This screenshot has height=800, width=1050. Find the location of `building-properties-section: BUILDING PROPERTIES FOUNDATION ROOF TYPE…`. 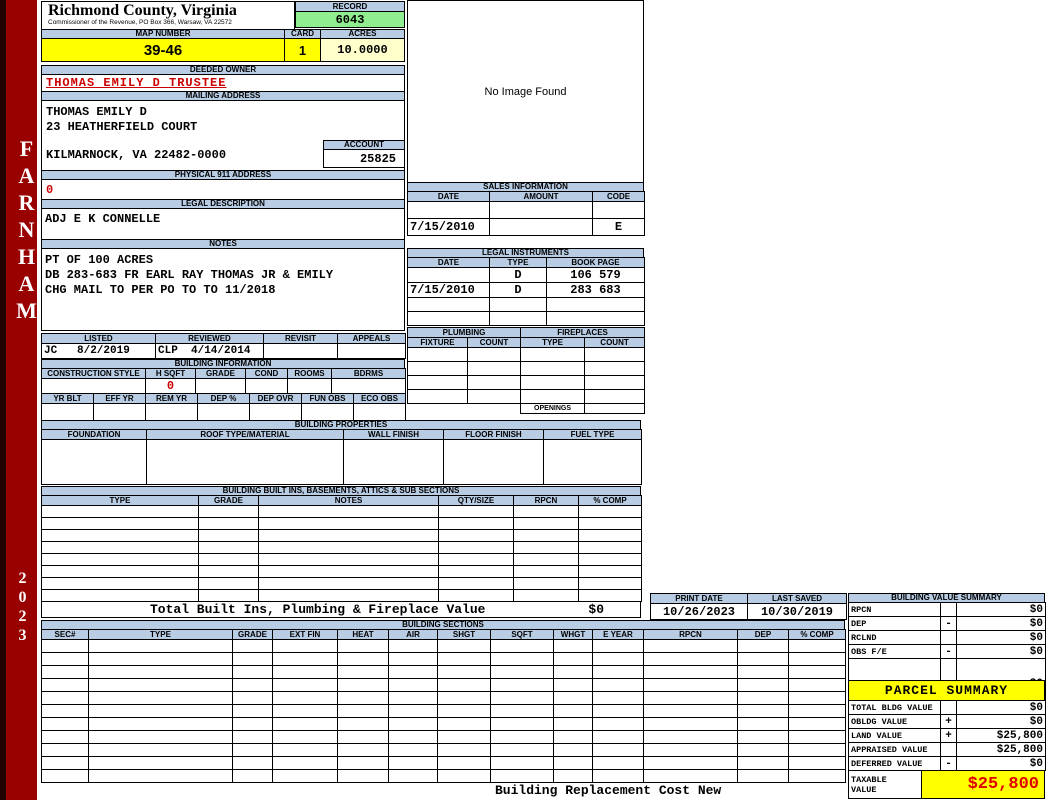

building-properties-section: BUILDING PROPERTIES FOUNDATION ROOF TYPE… is located at coordinates (341, 452).